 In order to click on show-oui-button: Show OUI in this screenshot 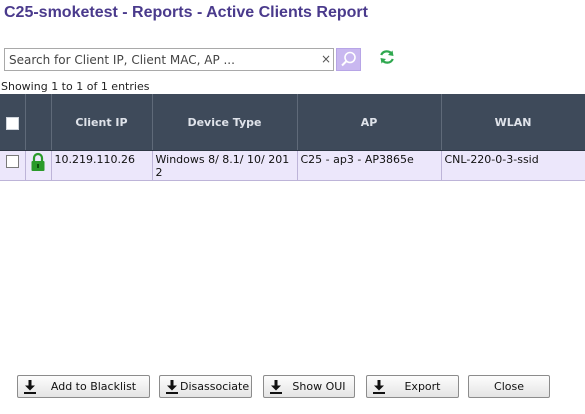, I will do `click(309, 386)`.